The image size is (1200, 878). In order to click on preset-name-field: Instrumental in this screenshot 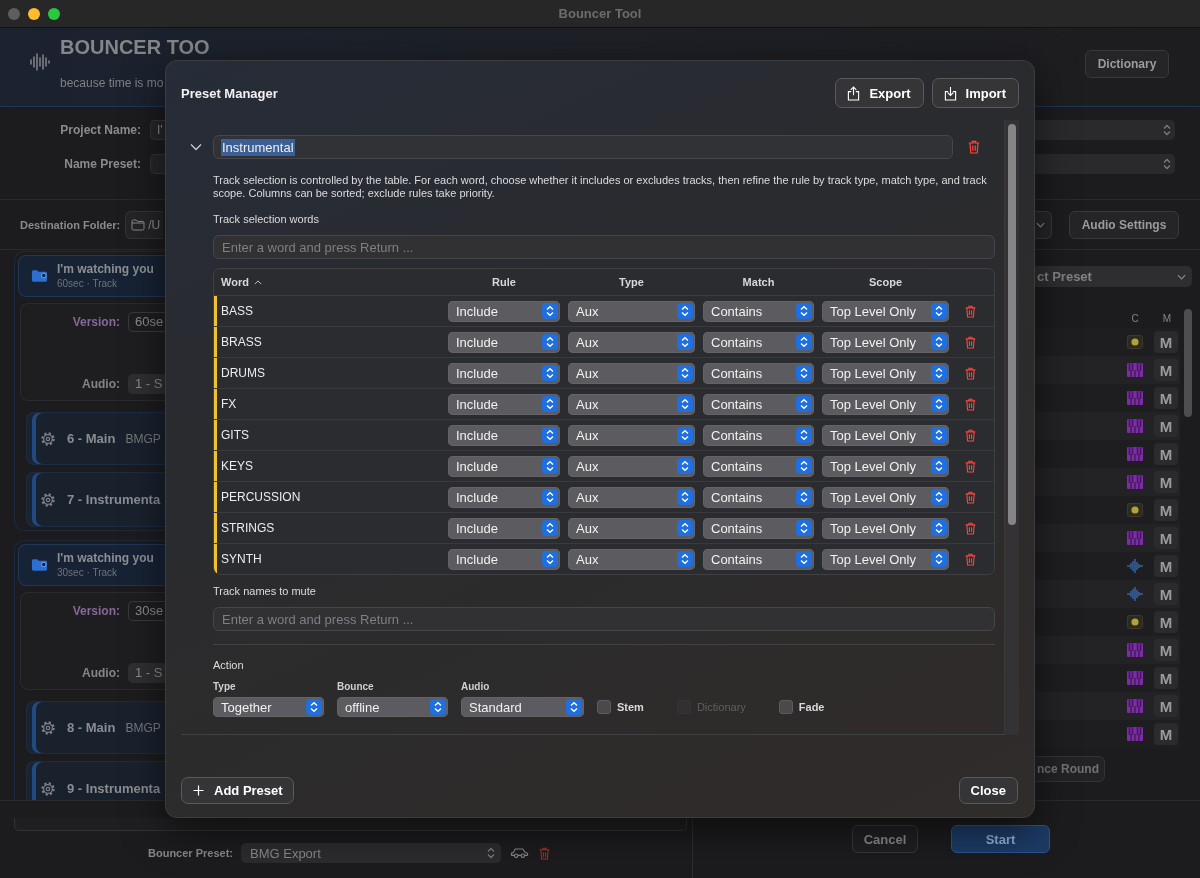, I will do `click(583, 147)`.